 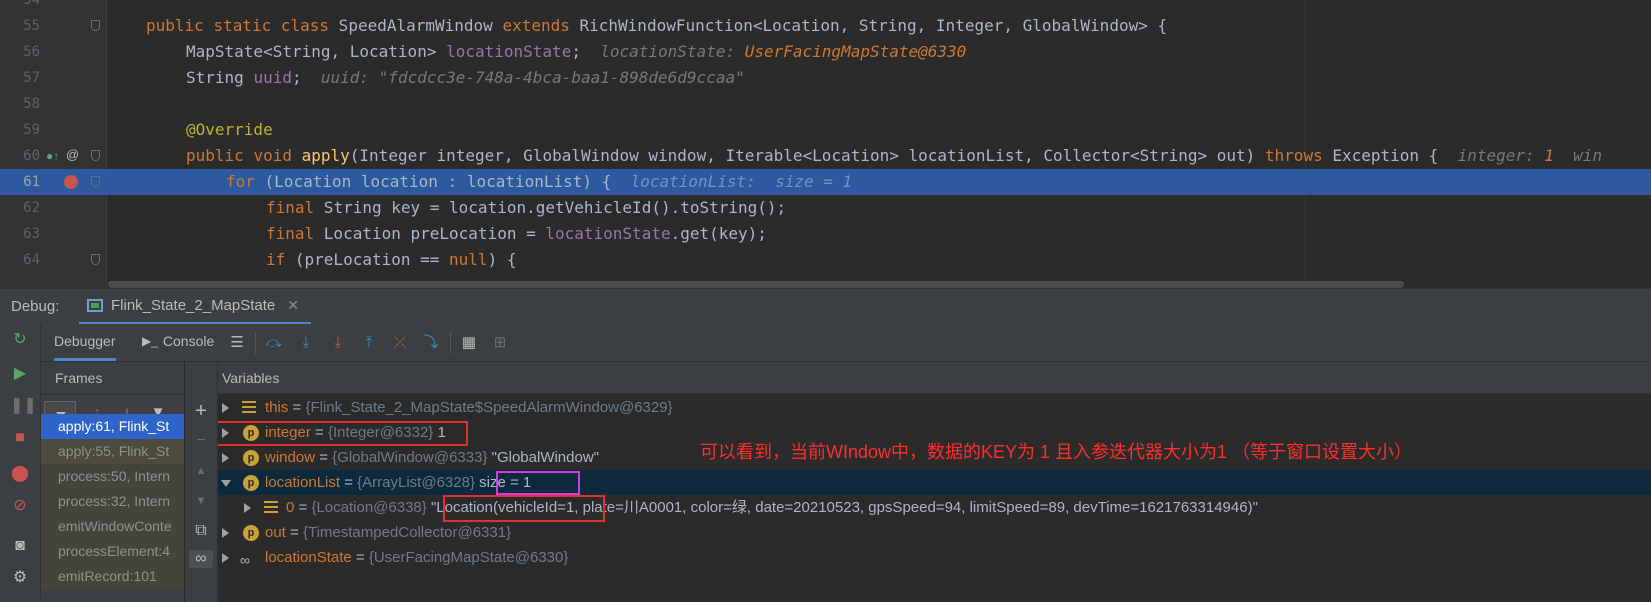 What do you see at coordinates (400, 343) in the screenshot?
I see `drop-frame-icon: ⤫` at bounding box center [400, 343].